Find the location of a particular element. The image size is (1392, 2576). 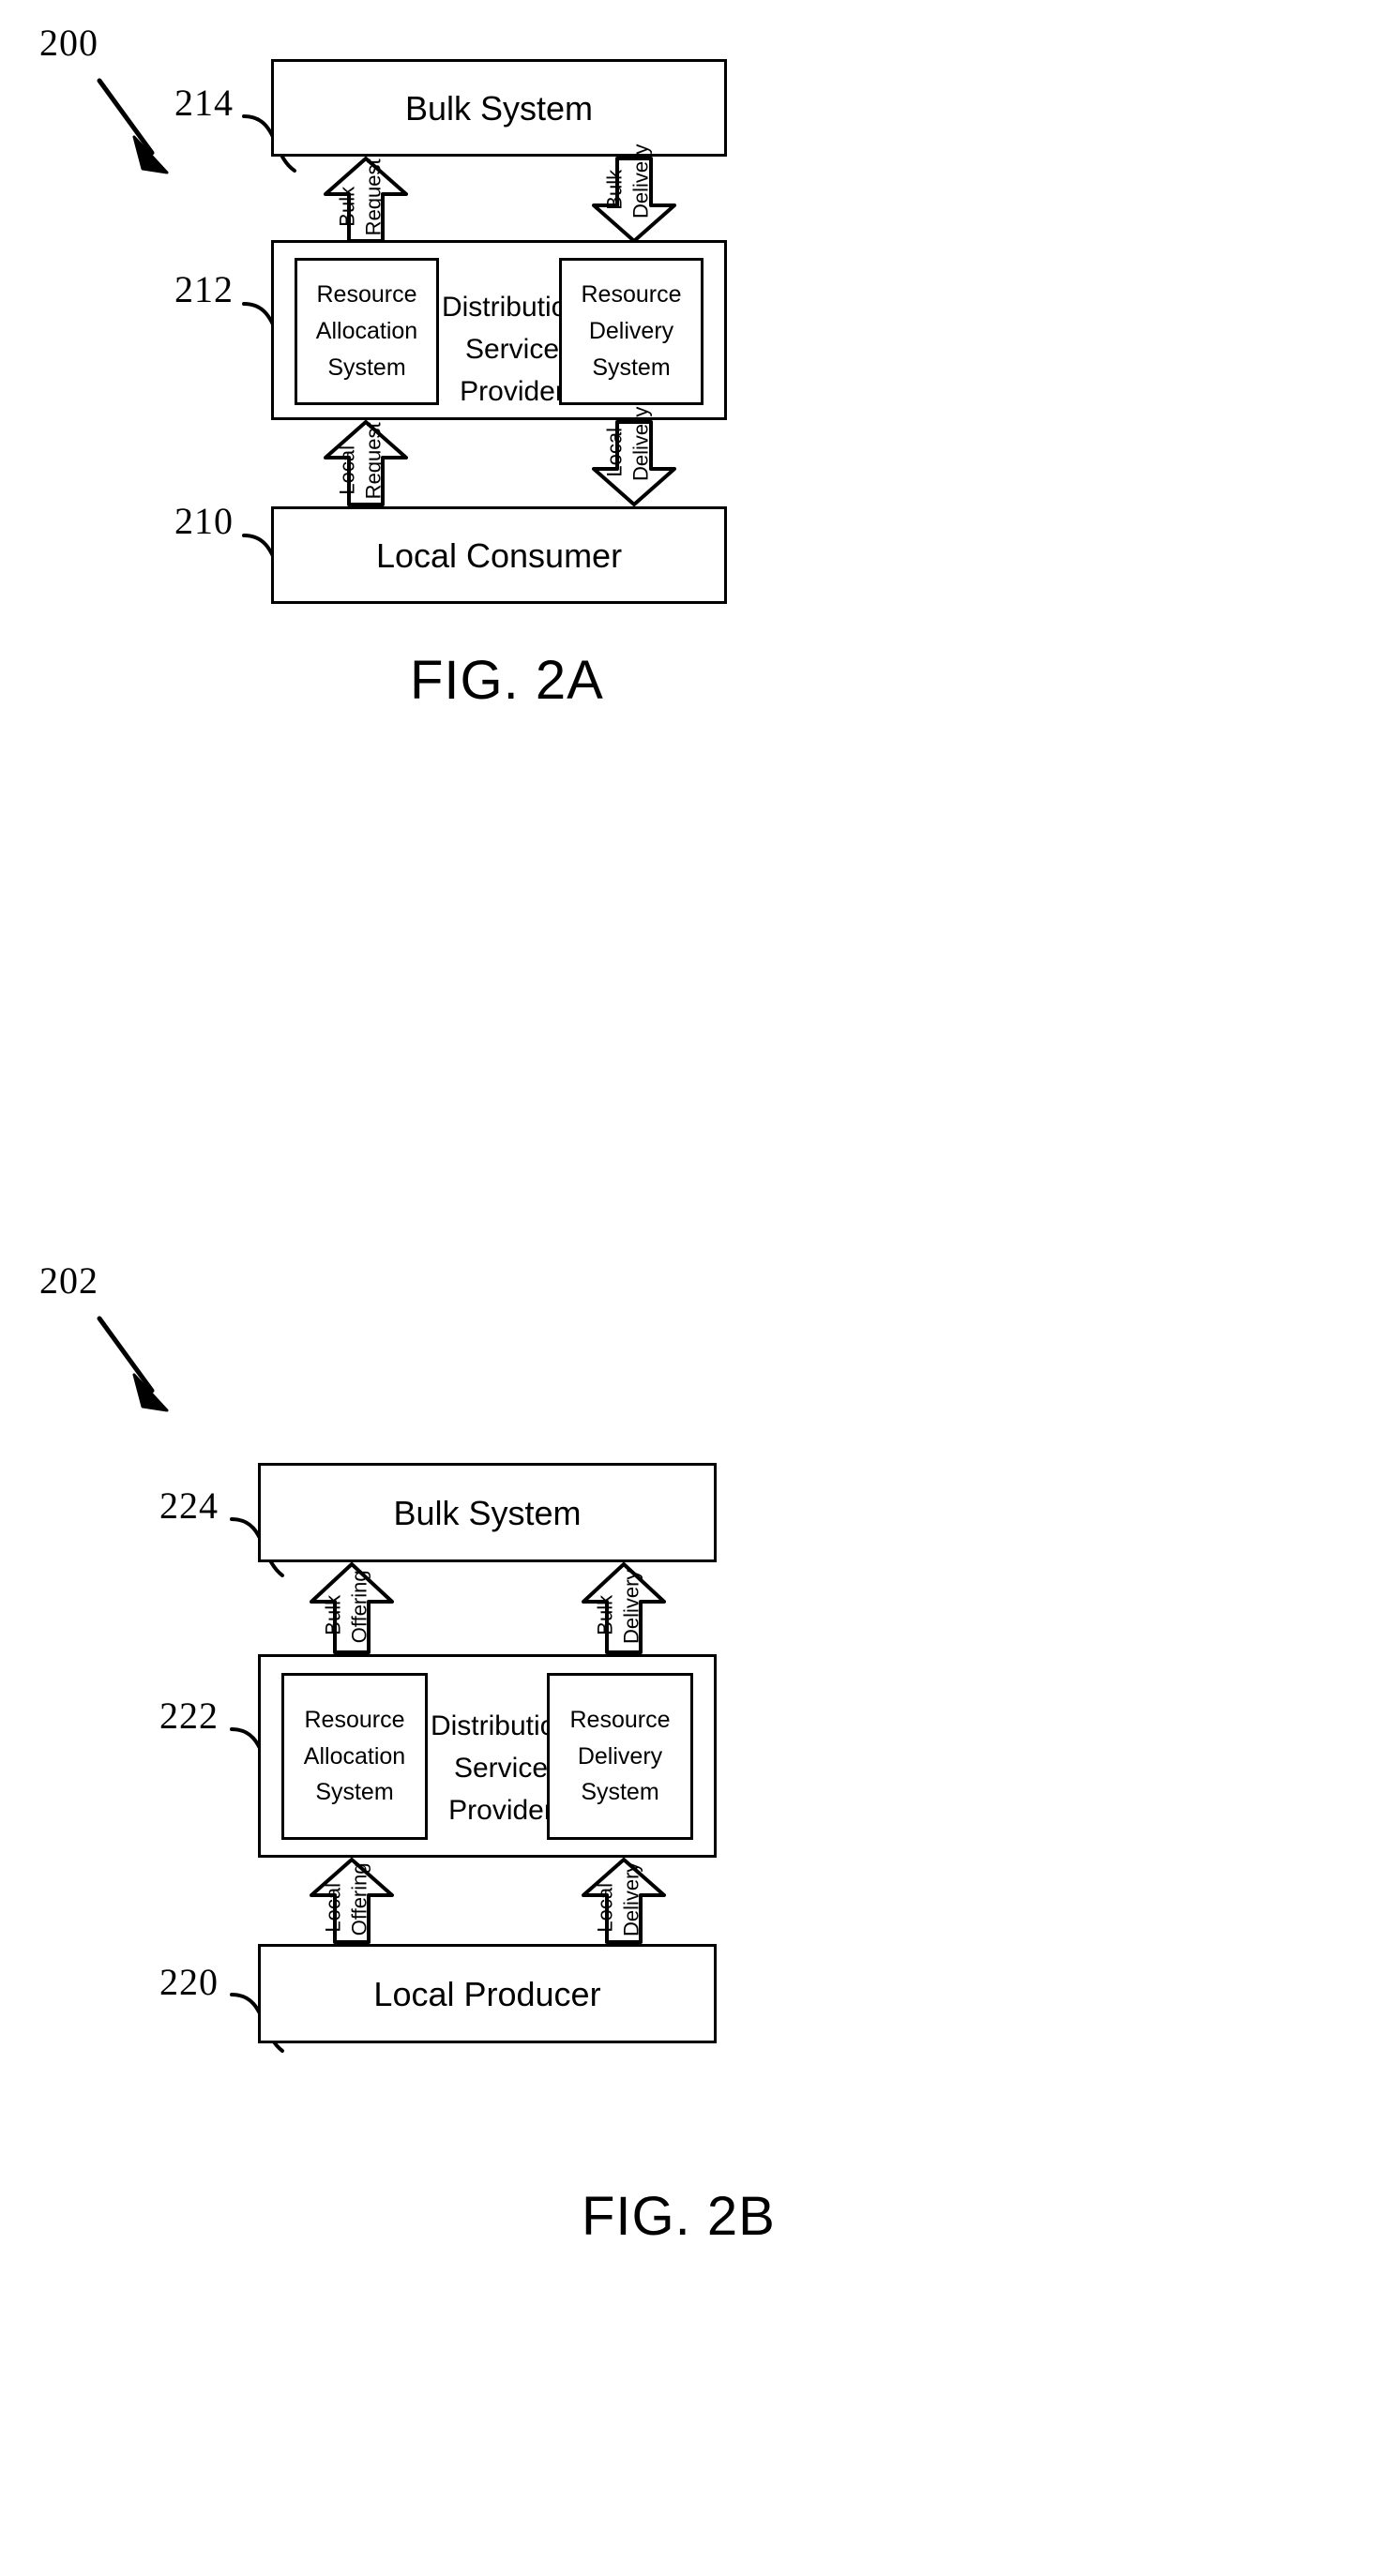

bulk-system-ref-224: 224 is located at coordinates (189, 1505).